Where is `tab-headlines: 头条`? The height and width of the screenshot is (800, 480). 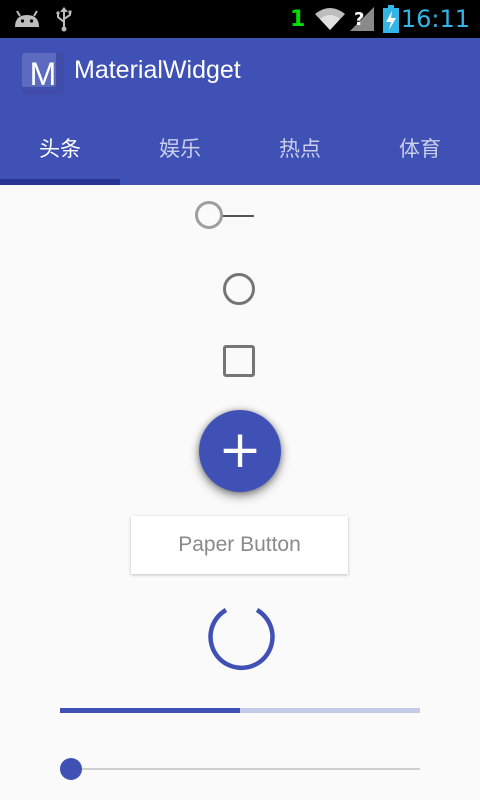
tab-headlines: 头条 is located at coordinates (60, 147).